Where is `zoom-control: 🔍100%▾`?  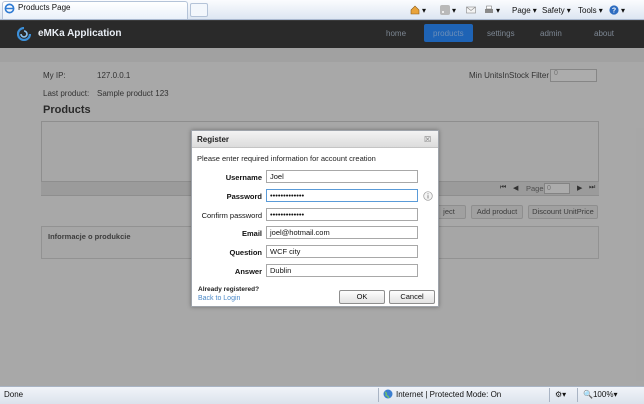
zoom-control: 🔍100%▾ is located at coordinates (600, 394).